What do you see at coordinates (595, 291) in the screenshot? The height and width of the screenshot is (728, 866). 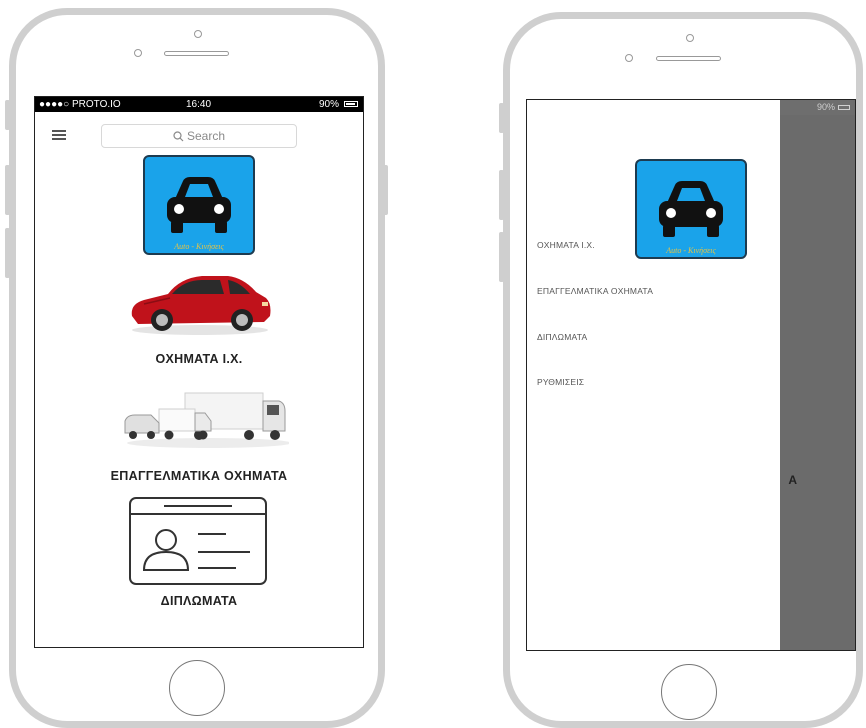 I see `drawer-item-commercial-vehicles: ΕΠΑΓΓΕΛΜΑΤΙΚΑ ΟΧΗΜΑΤΑ` at bounding box center [595, 291].